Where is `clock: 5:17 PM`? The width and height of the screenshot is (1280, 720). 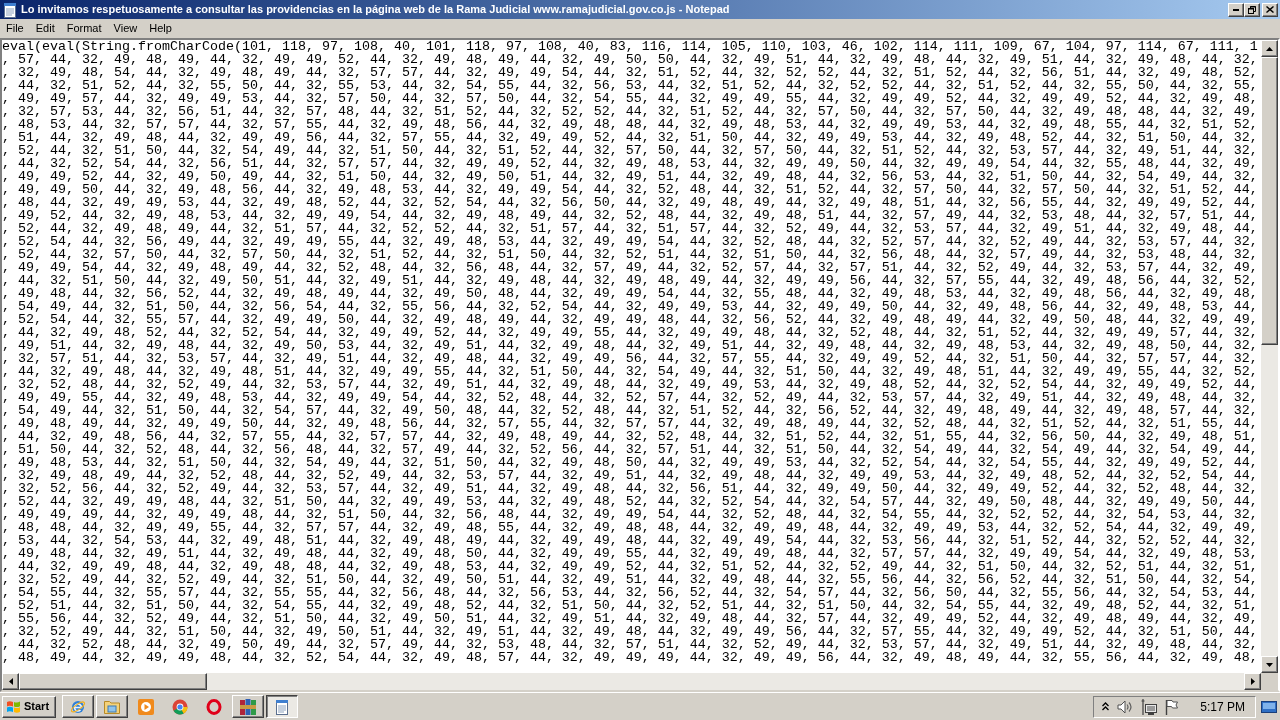
clock: 5:17 PM is located at coordinates (1222, 706).